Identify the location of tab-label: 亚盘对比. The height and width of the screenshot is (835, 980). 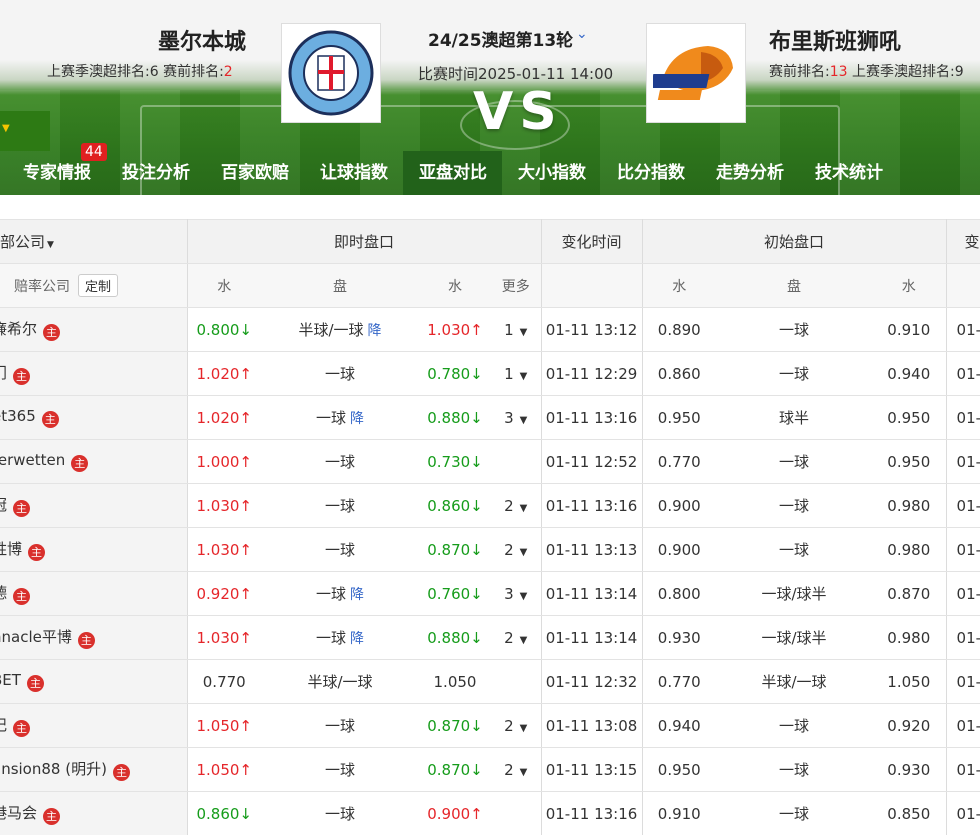
(453, 173).